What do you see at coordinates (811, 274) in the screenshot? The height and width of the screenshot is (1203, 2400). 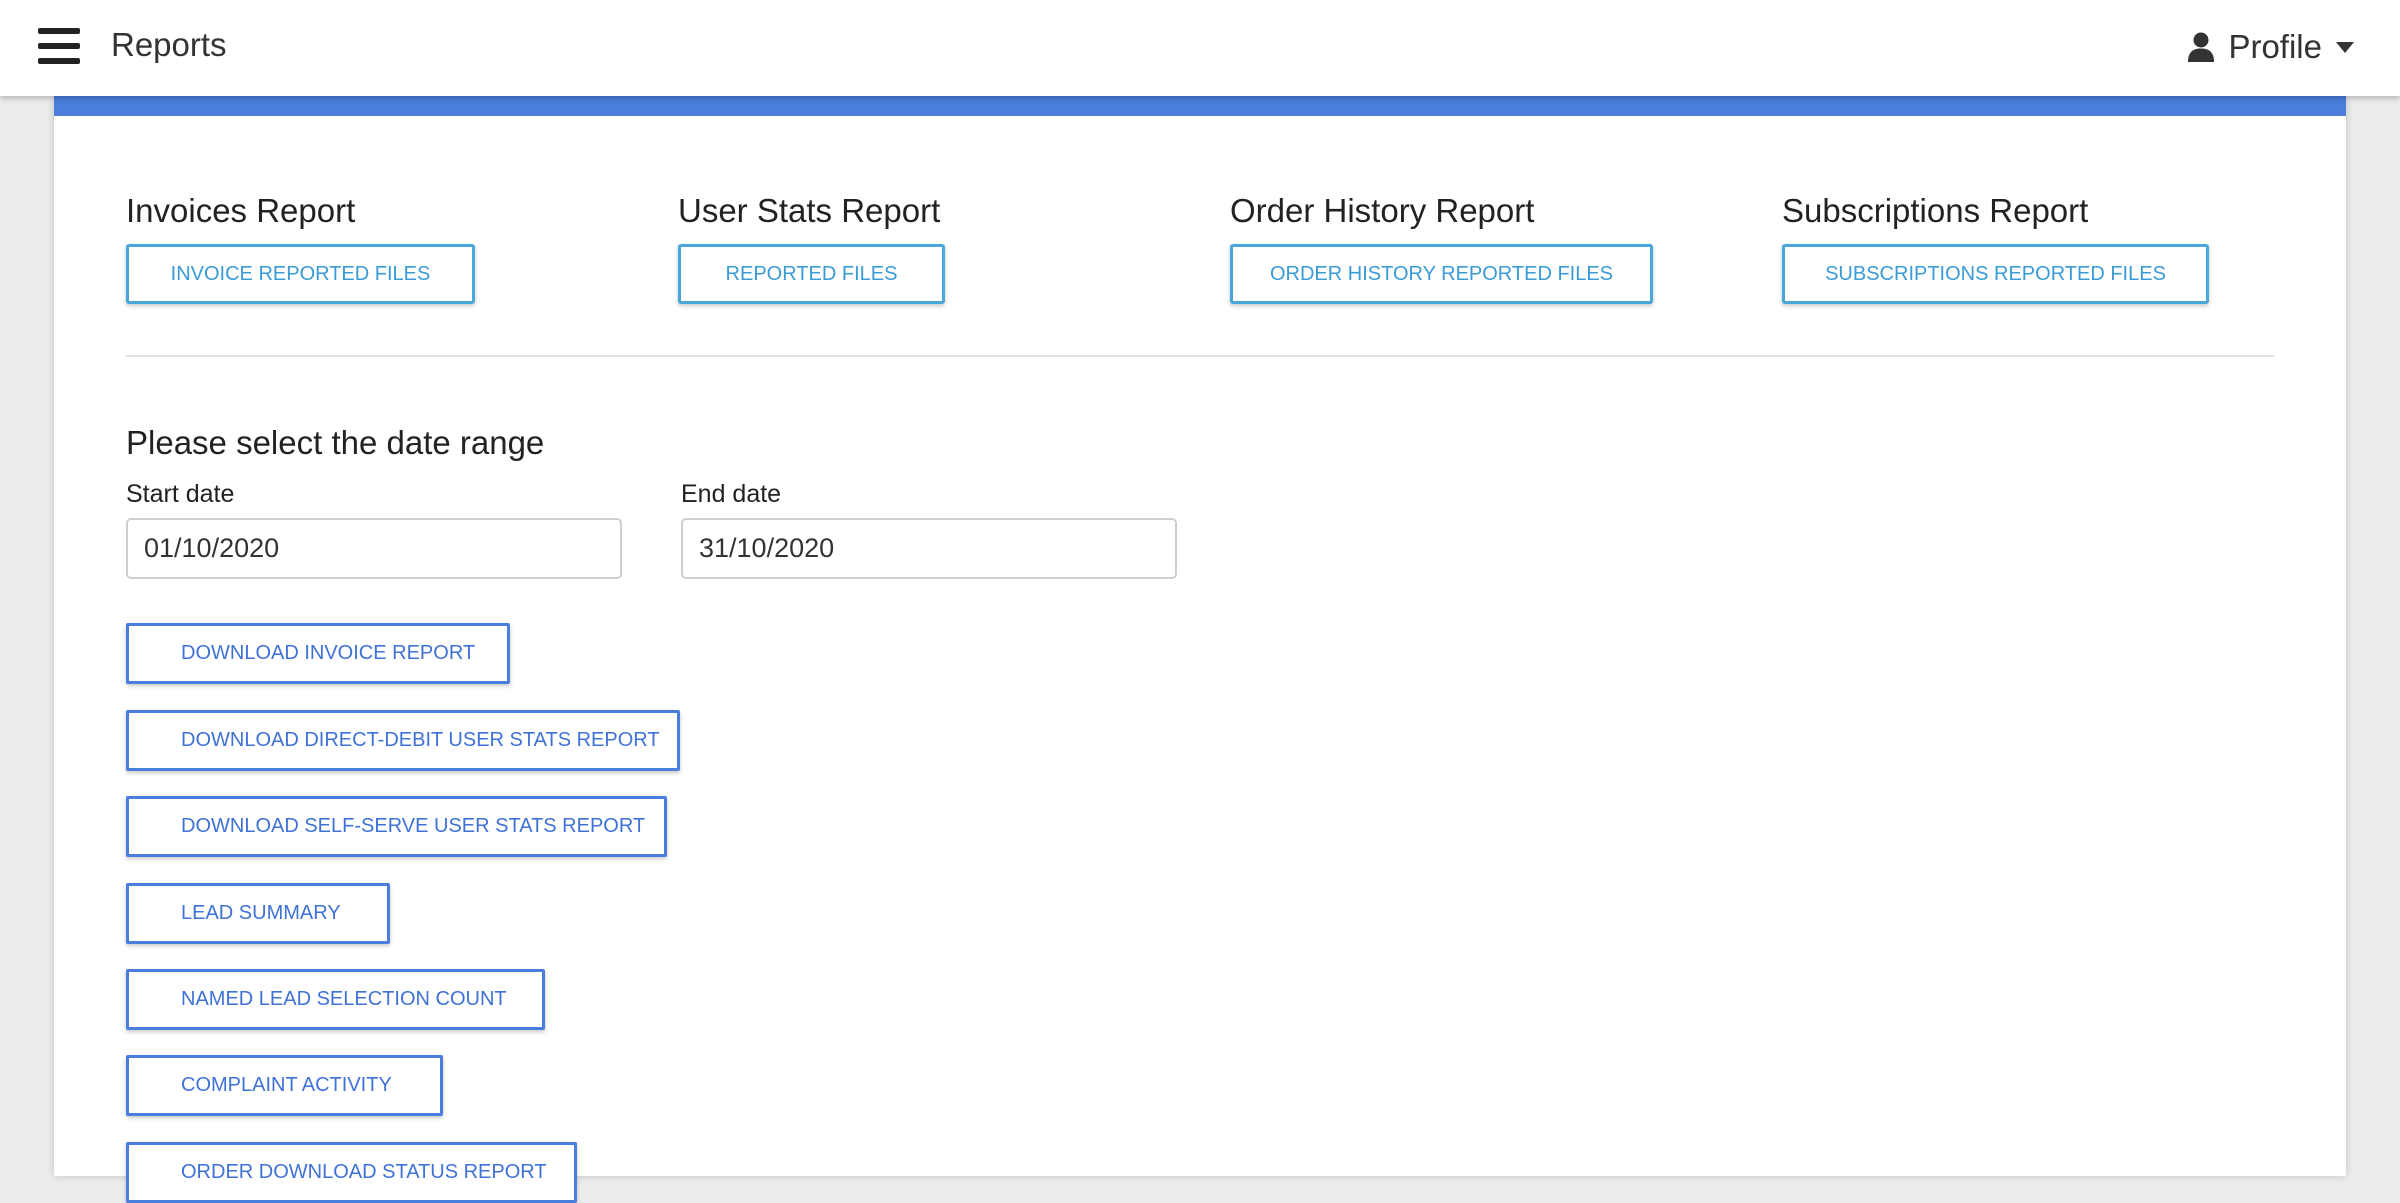 I see `reported-files-button: REPORTED FILES` at bounding box center [811, 274].